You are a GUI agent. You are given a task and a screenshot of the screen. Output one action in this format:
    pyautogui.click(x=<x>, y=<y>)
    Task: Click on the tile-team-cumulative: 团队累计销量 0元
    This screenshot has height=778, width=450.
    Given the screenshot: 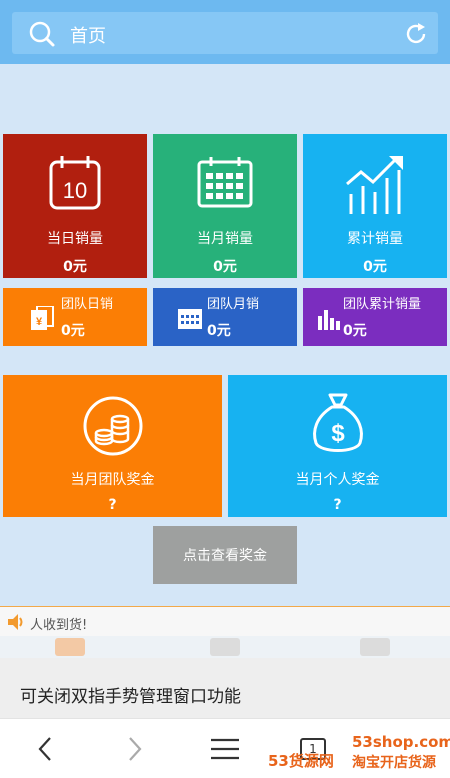 What is the action you would take?
    pyautogui.click(x=375, y=317)
    